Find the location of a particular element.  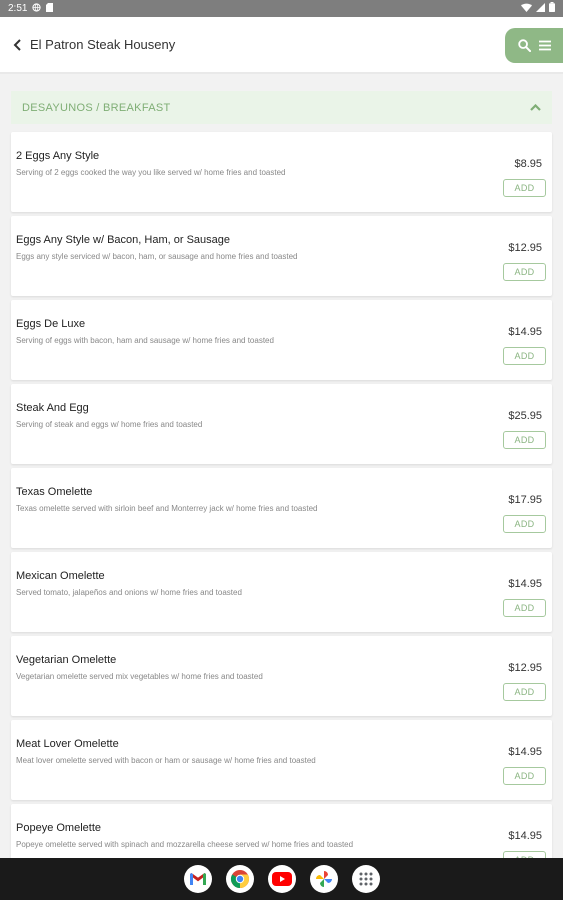

item-name: Meat Lover Omelette is located at coordinates (67, 744).